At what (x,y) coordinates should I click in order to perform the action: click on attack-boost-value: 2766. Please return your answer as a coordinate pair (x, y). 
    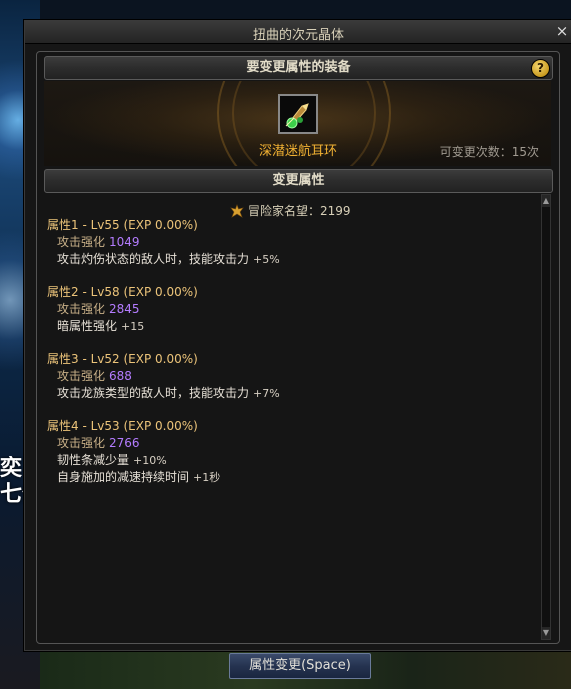
    Looking at the image, I should click on (124, 443).